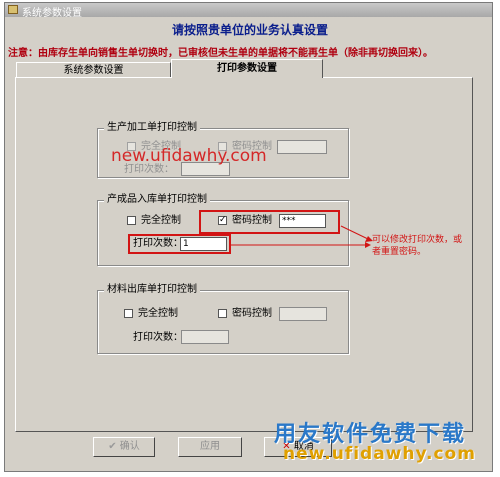 This screenshot has height=477, width=500. What do you see at coordinates (189, 156) in the screenshot?
I see `watermark-center: new.ufidawhy.com` at bounding box center [189, 156].